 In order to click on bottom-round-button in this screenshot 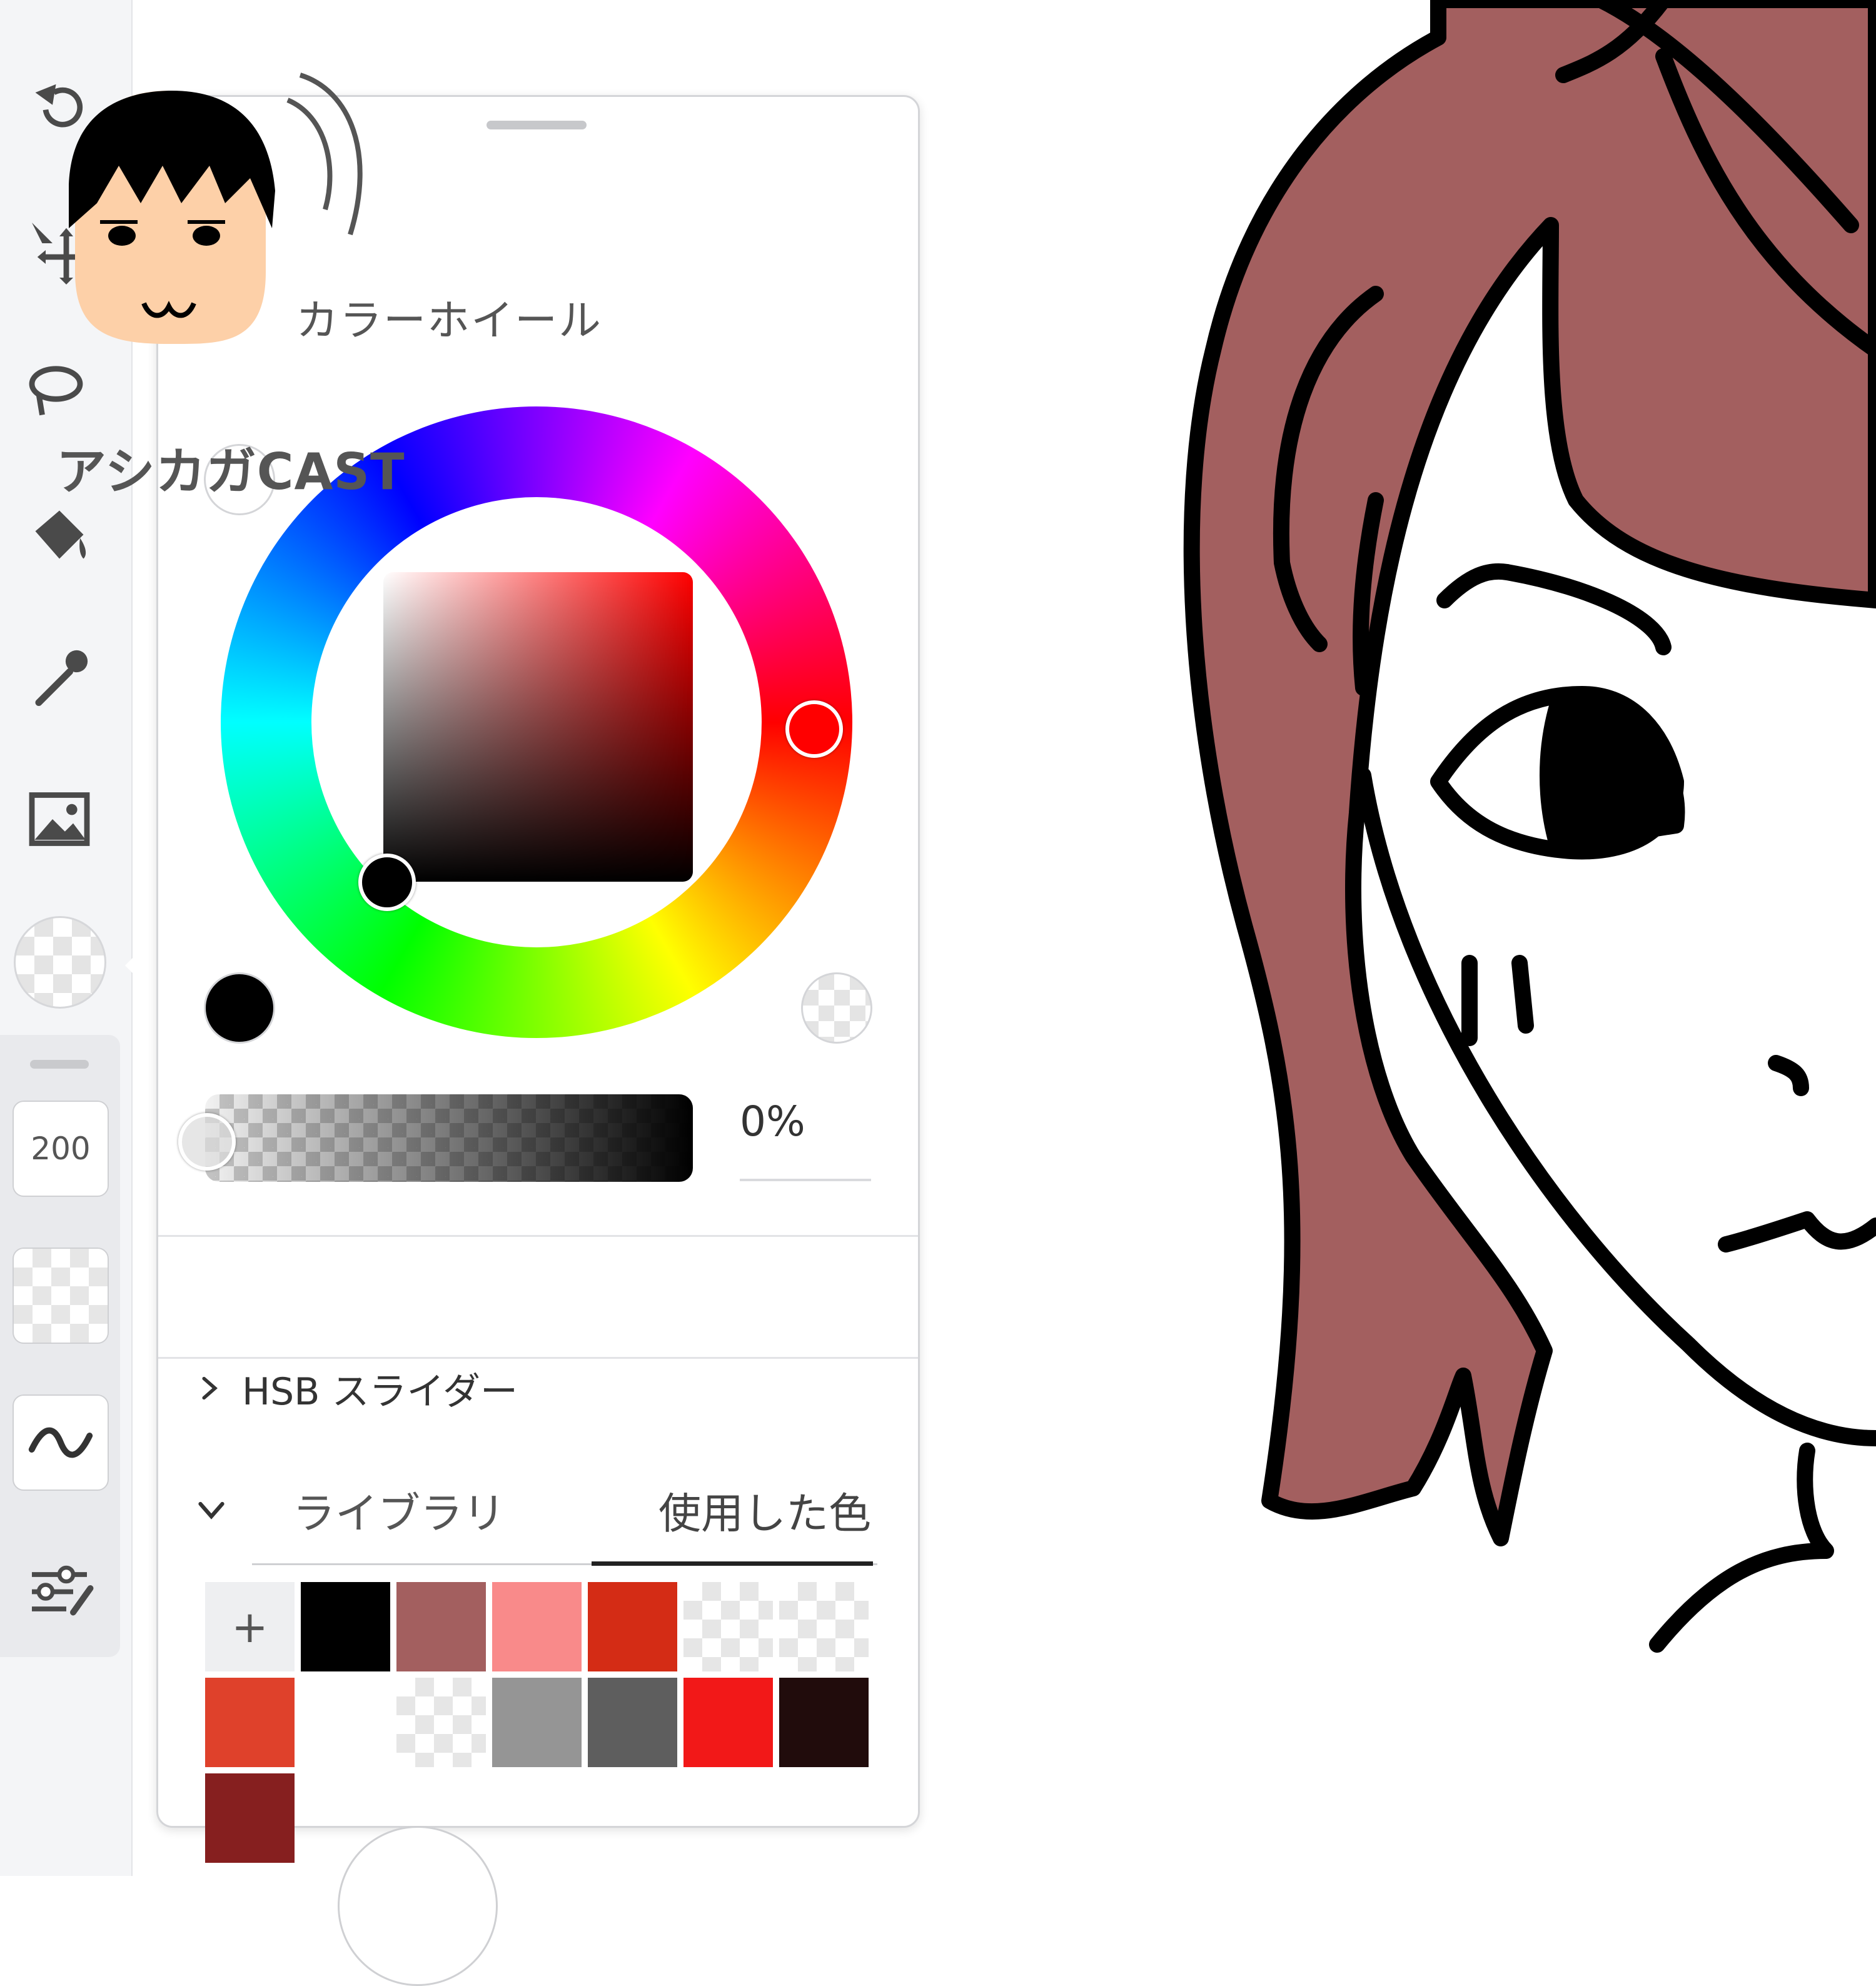, I will do `click(418, 1906)`.